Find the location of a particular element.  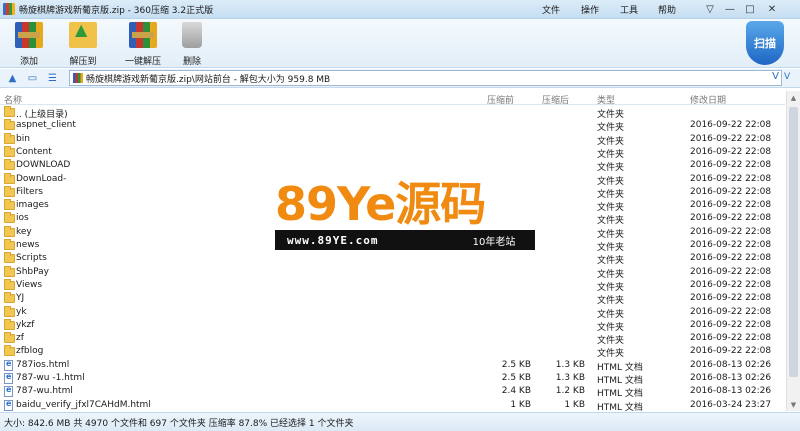

extract-to-button: 解压到 is located at coordinates (83, 43).